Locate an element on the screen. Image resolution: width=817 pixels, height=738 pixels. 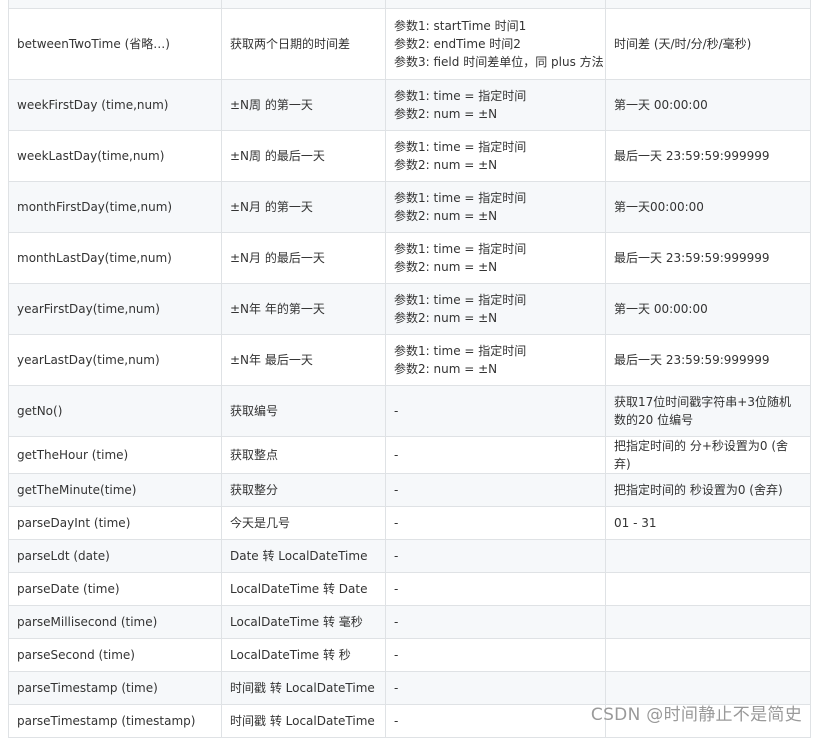
method-cell: parseLdt (date) is located at coordinates (115, 556).